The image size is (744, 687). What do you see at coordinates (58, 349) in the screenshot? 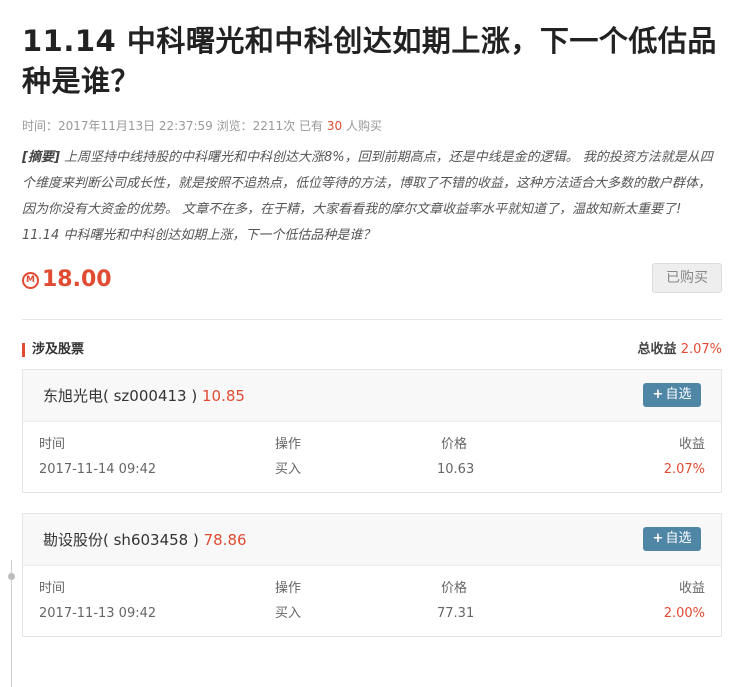
I see `section-title: 涉及股票` at bounding box center [58, 349].